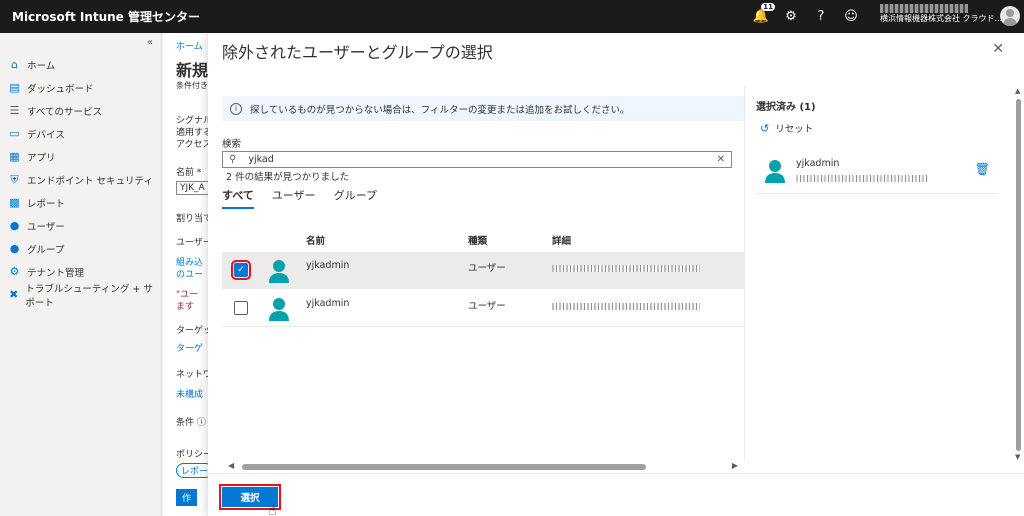 This screenshot has height=516, width=1024. Describe the element at coordinates (818, 163) in the screenshot. I see `selected-item-name: yjkadmin` at that location.